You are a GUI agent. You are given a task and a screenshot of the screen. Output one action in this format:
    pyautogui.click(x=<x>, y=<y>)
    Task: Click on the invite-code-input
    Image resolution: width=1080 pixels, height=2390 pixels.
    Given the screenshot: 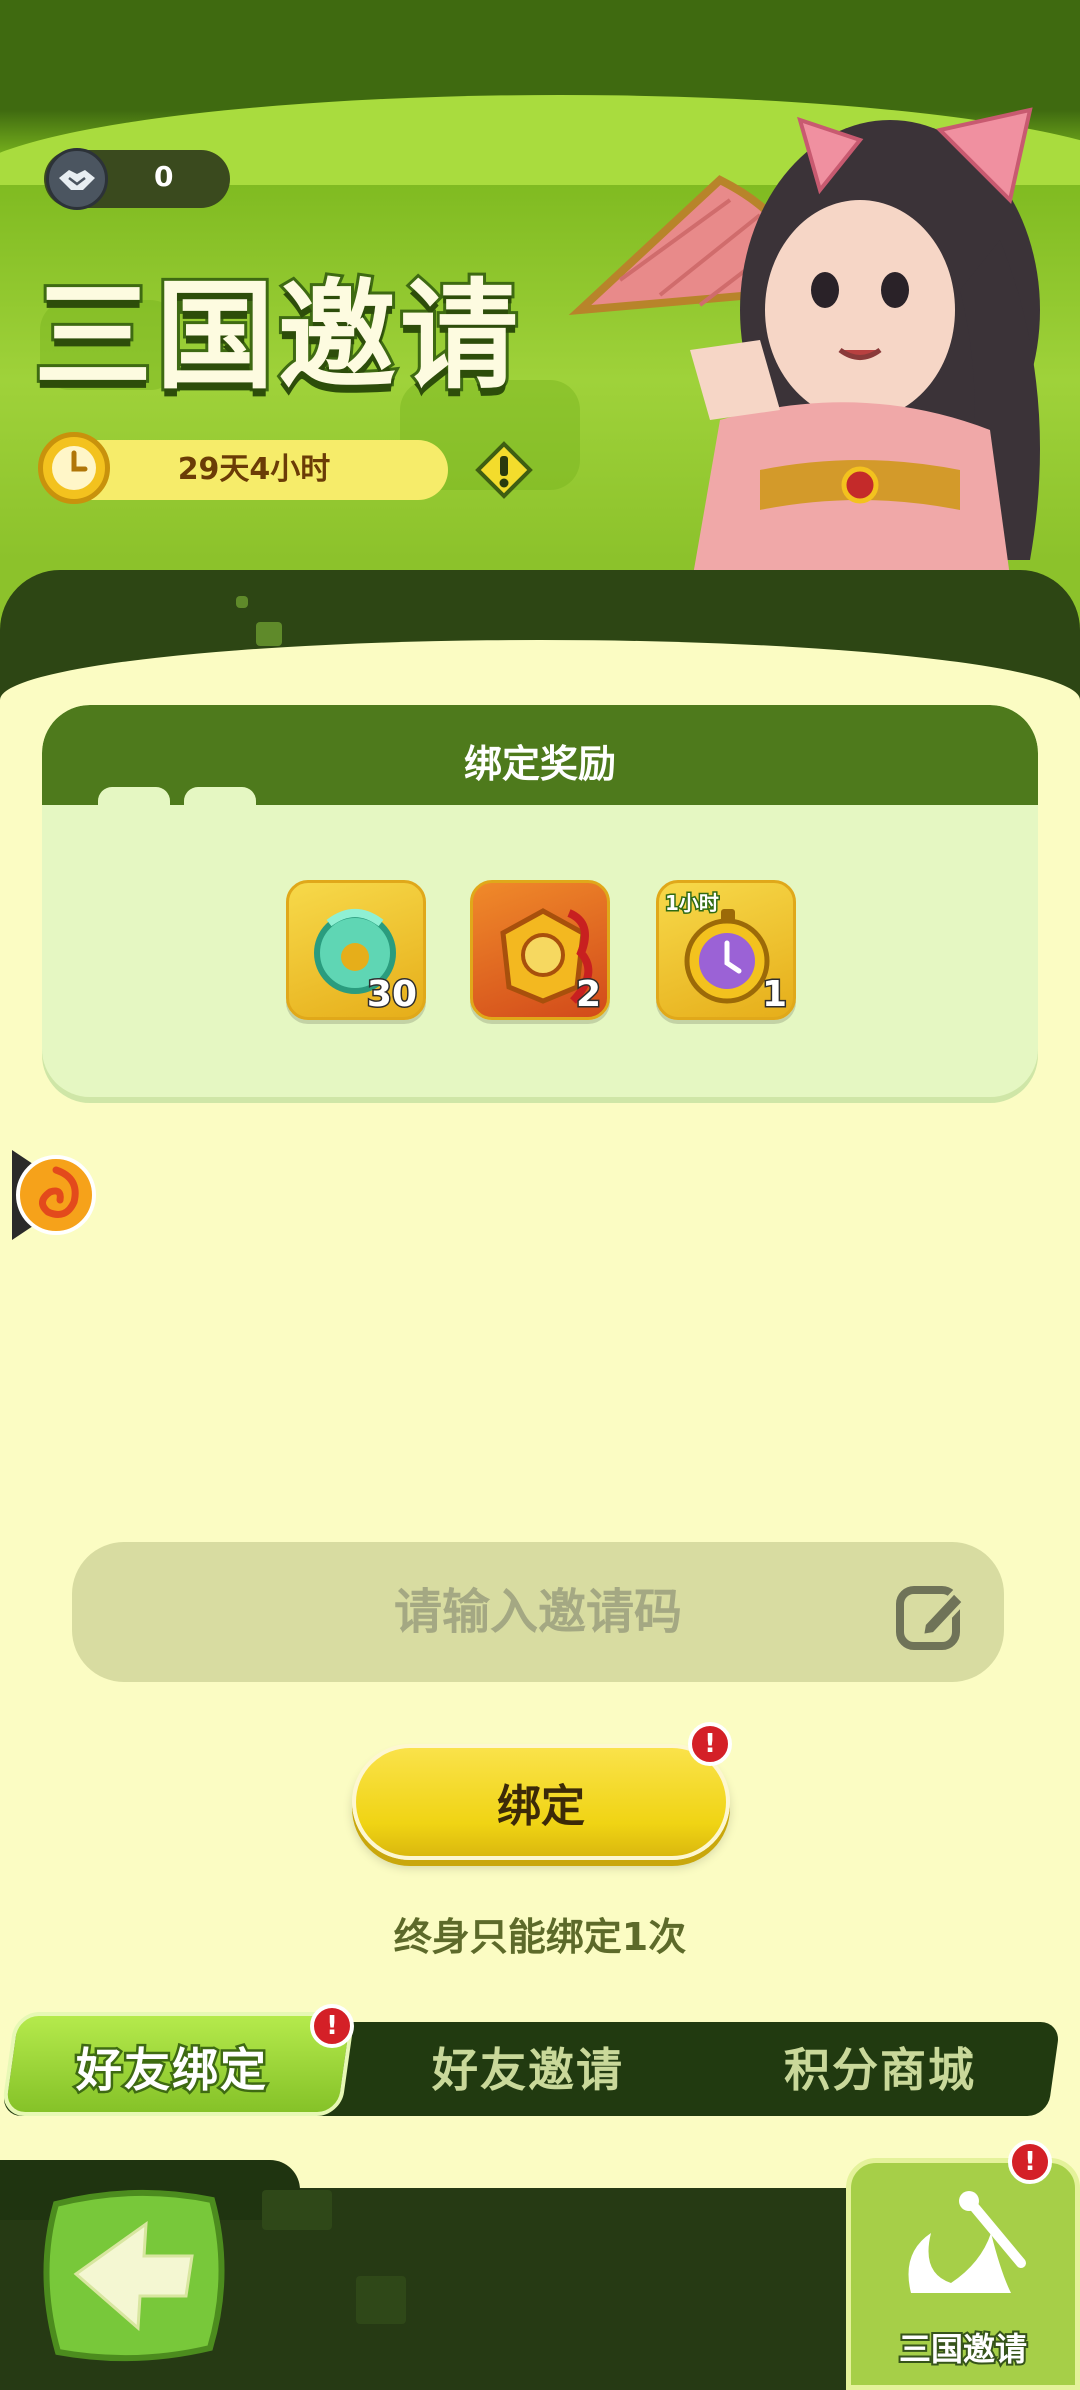 What is the action you would take?
    pyautogui.click(x=538, y=1612)
    